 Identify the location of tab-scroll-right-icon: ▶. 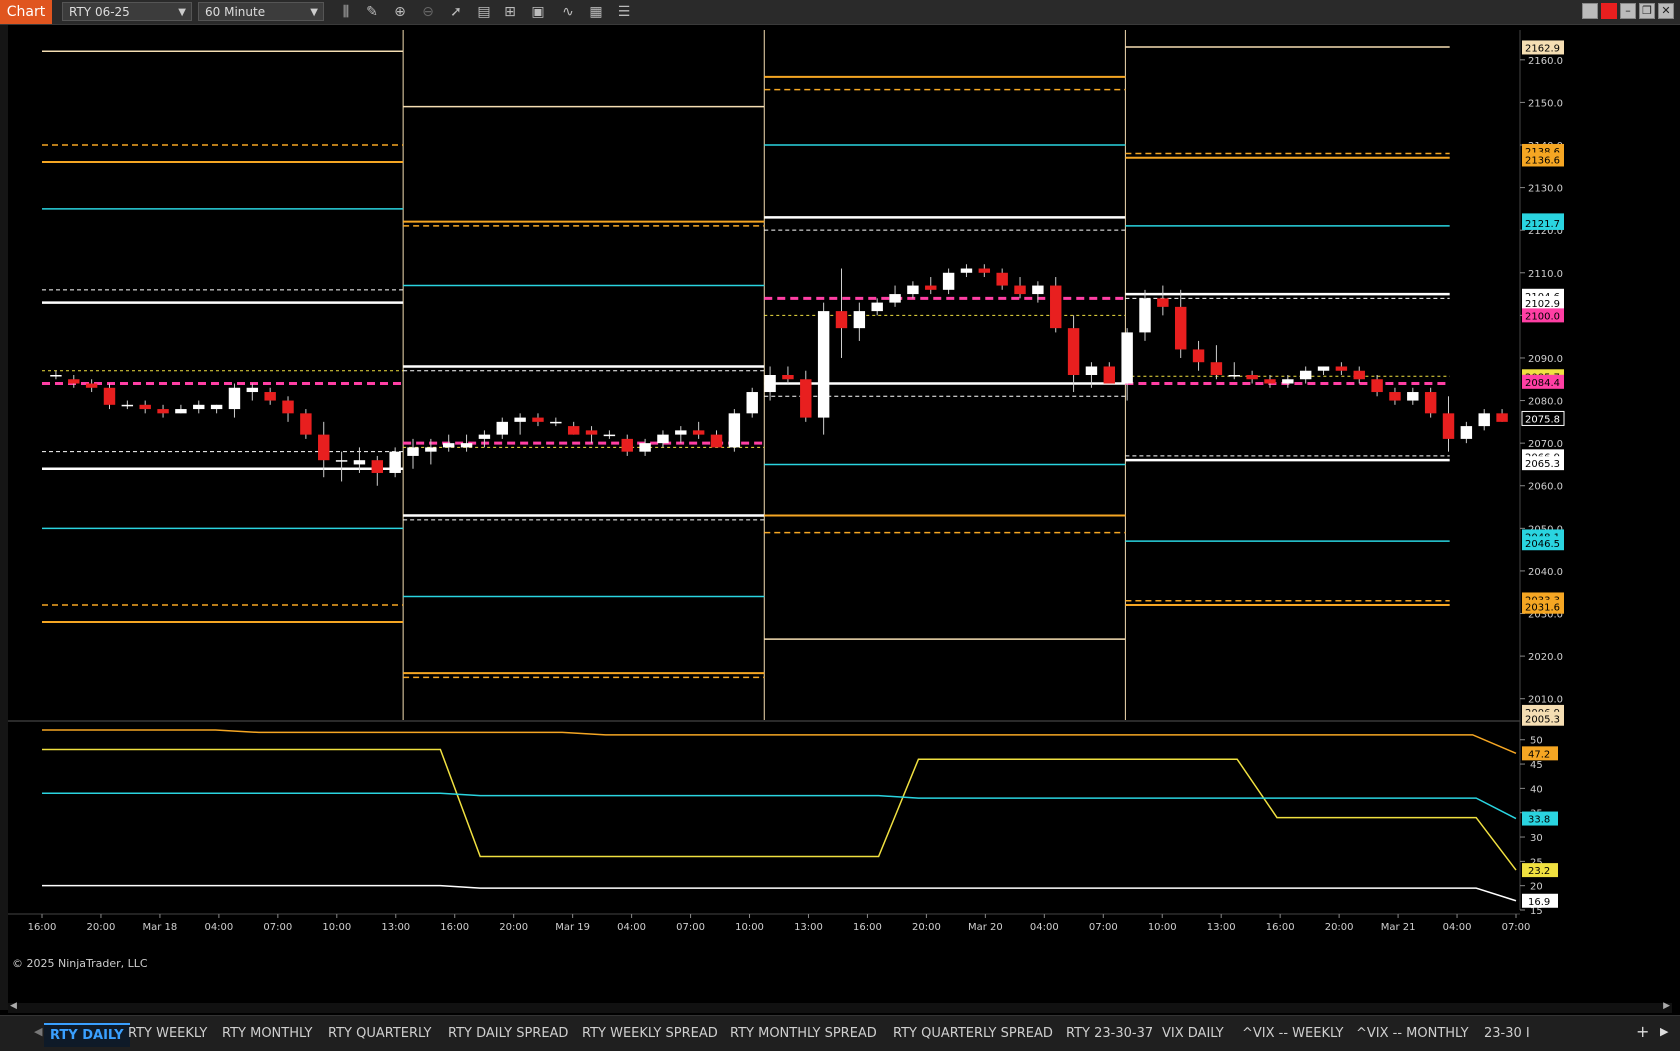
(1664, 1031).